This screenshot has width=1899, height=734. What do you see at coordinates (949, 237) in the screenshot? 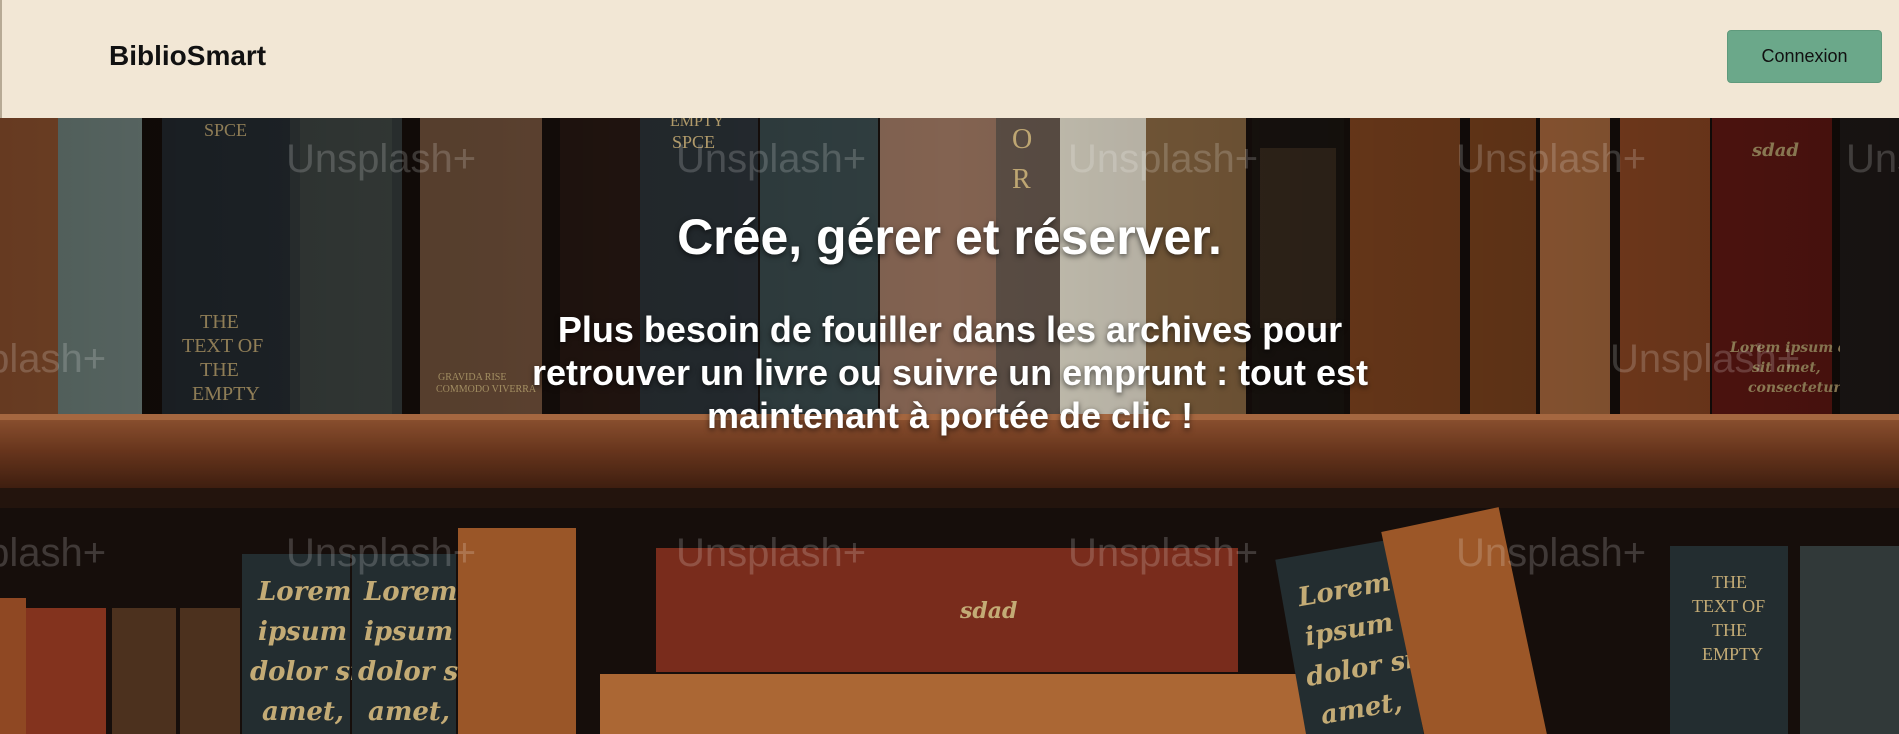
I see `hero-title: Crée, gérer et réserver.` at bounding box center [949, 237].